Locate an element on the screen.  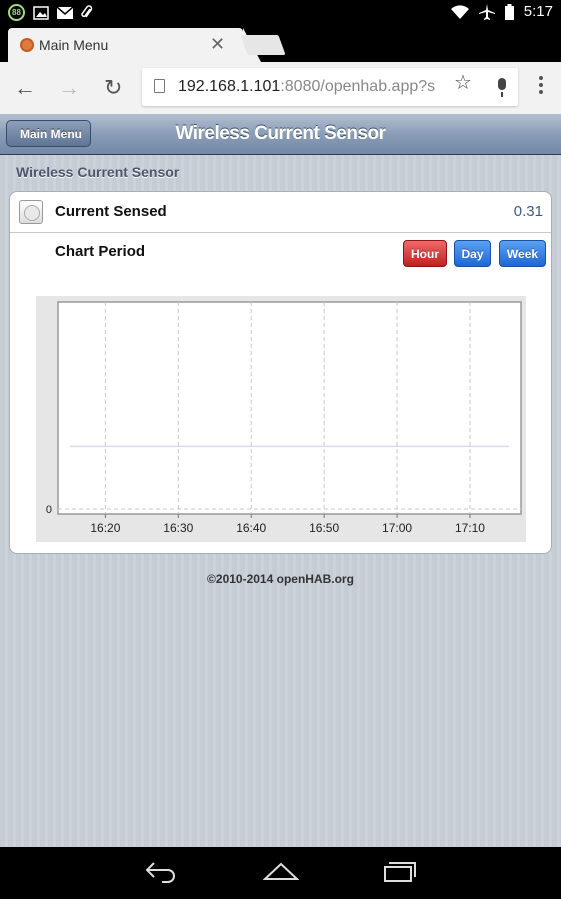
item-label: Current Sensed is located at coordinates (111, 211).